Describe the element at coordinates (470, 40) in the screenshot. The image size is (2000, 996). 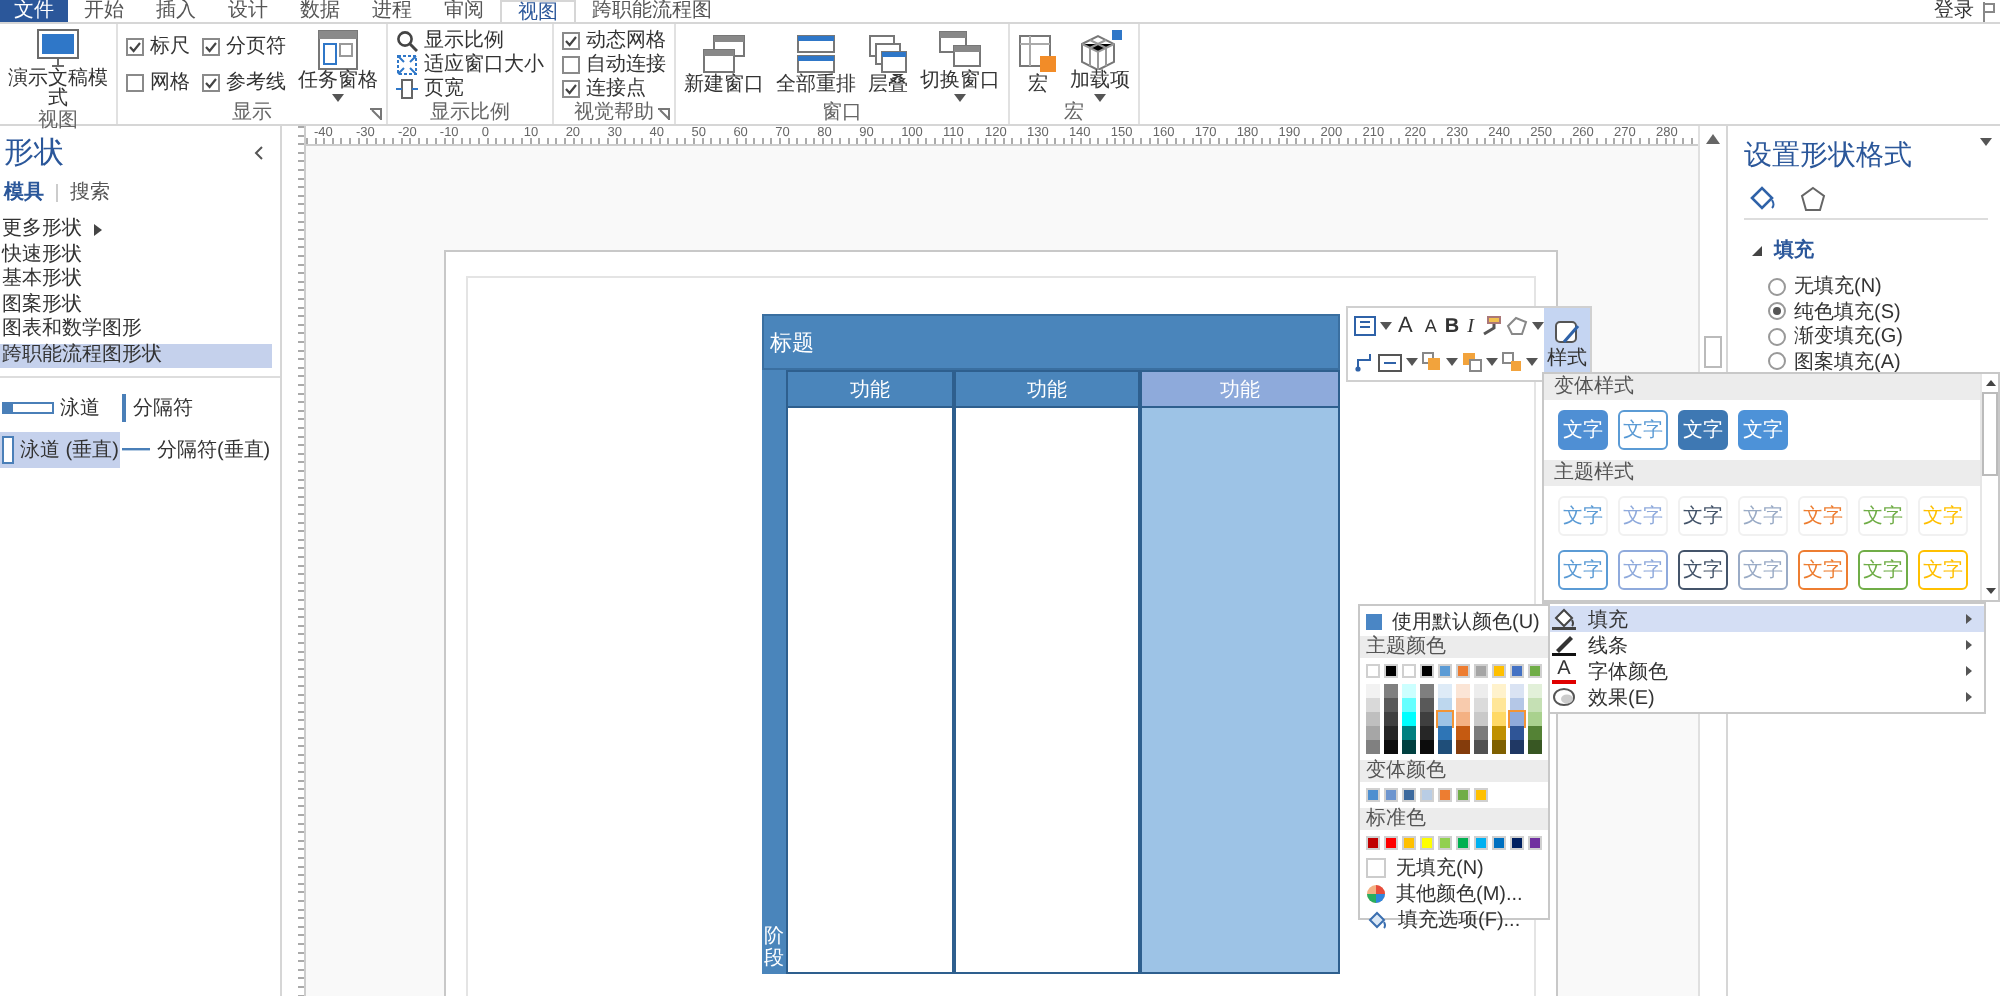
I see `ribbon-button: 显示比例` at that location.